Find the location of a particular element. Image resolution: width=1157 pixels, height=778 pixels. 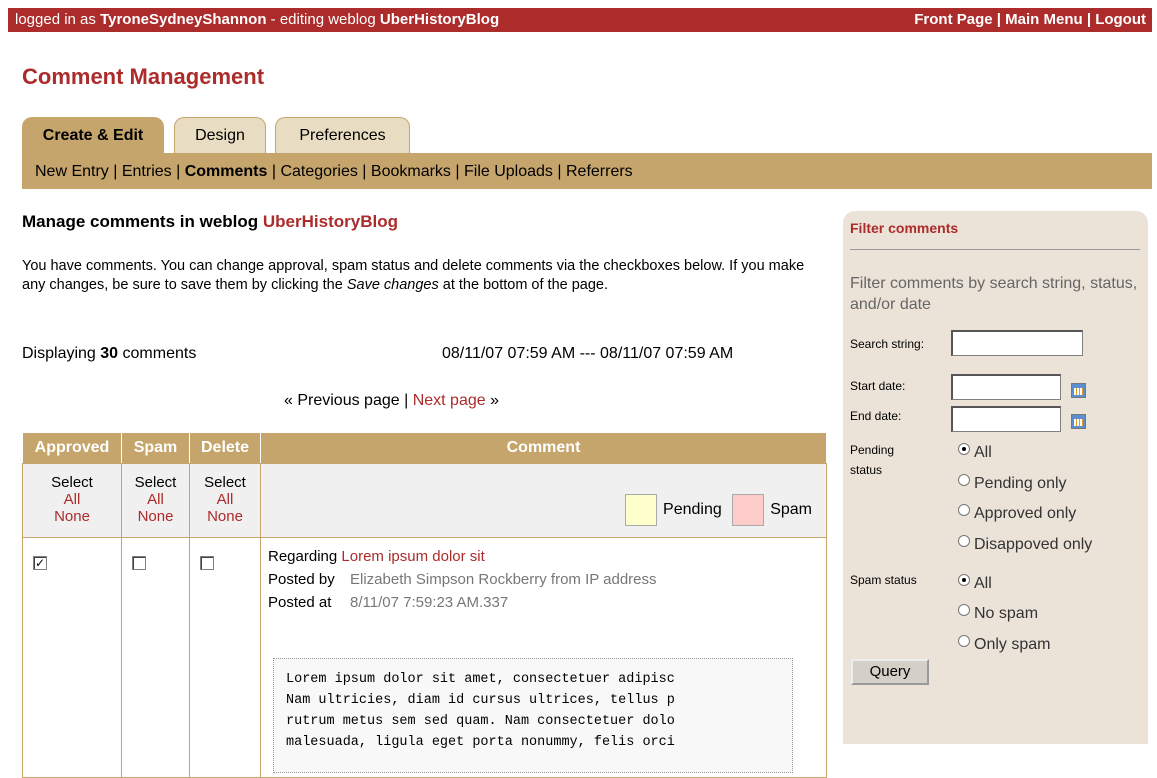

subnav-categories: Categories is located at coordinates (318, 171).